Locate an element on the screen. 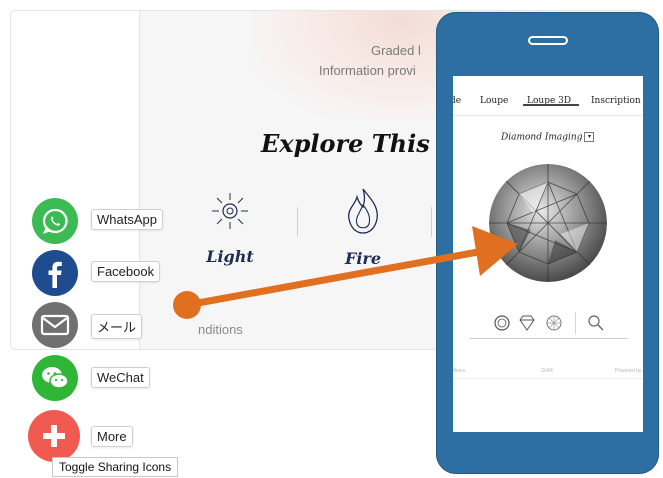  diamond-imaging-title: Diamond Imaging ▾ is located at coordinates (548, 137).